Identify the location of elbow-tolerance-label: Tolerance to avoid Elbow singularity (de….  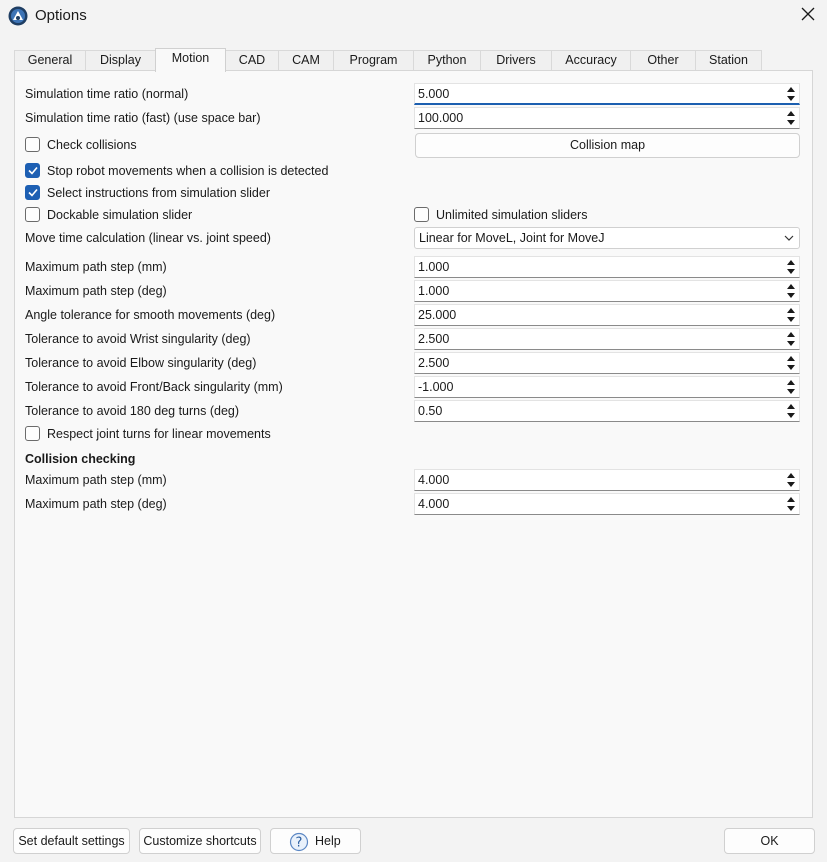
(141, 363).